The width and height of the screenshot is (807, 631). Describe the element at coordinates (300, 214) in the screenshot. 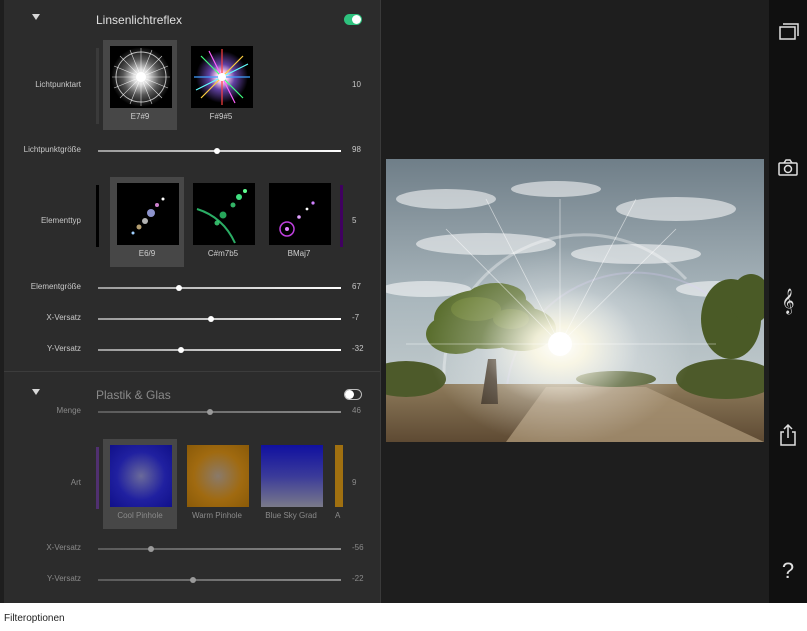

I see `element-bmaj7-thumbnail` at that location.